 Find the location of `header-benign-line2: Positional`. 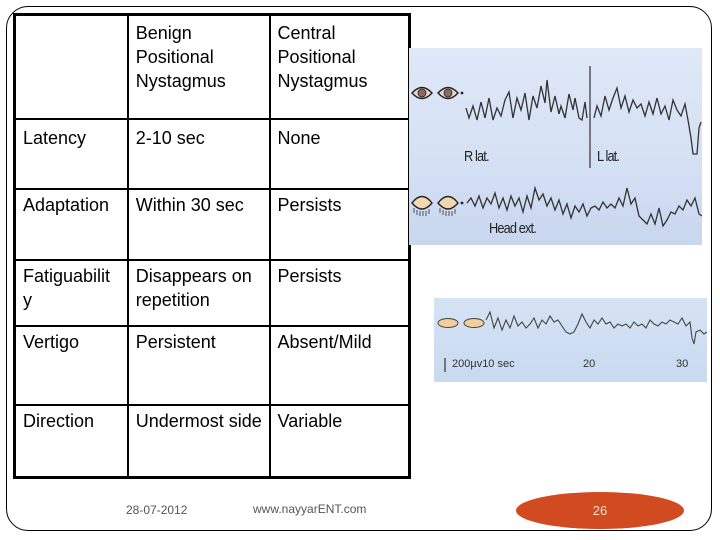

header-benign-line2: Positional is located at coordinates (174, 57).